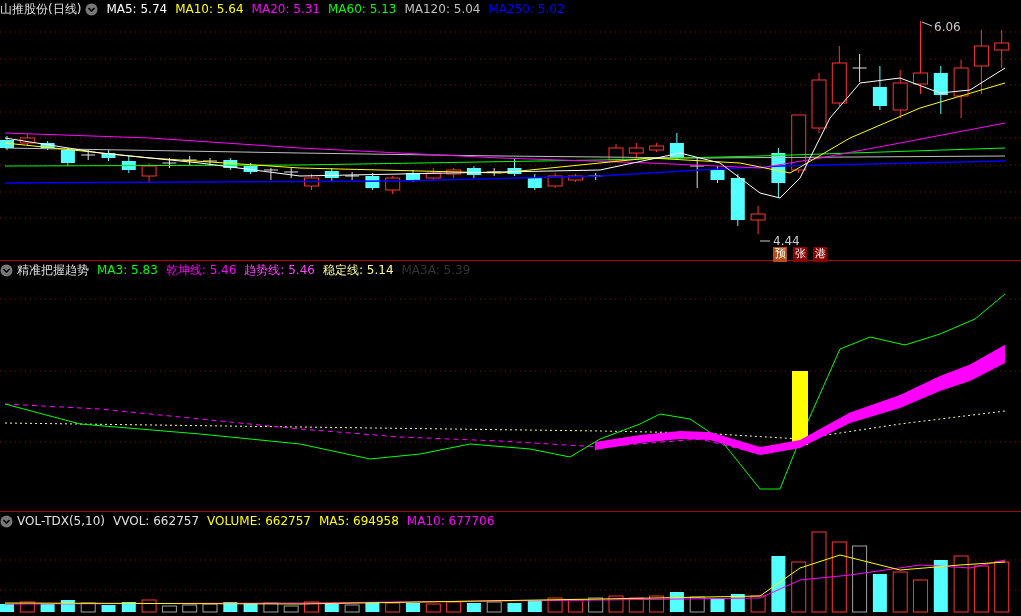 Image resolution: width=1021 pixels, height=616 pixels. Describe the element at coordinates (41, 9) in the screenshot. I see `panel-title: 山推股份(日线)` at that location.